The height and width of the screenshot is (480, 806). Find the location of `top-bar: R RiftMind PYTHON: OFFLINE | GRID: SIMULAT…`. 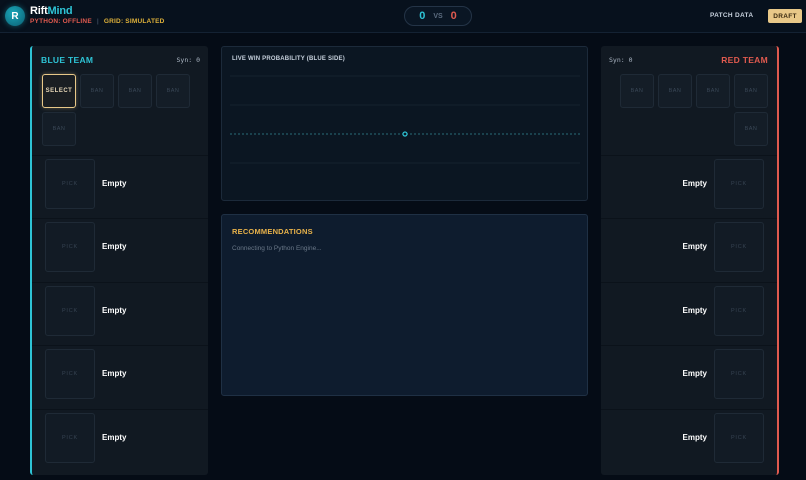

top-bar: R RiftMind PYTHON: OFFLINE | GRID: SIMULAT… is located at coordinates (403, 16).